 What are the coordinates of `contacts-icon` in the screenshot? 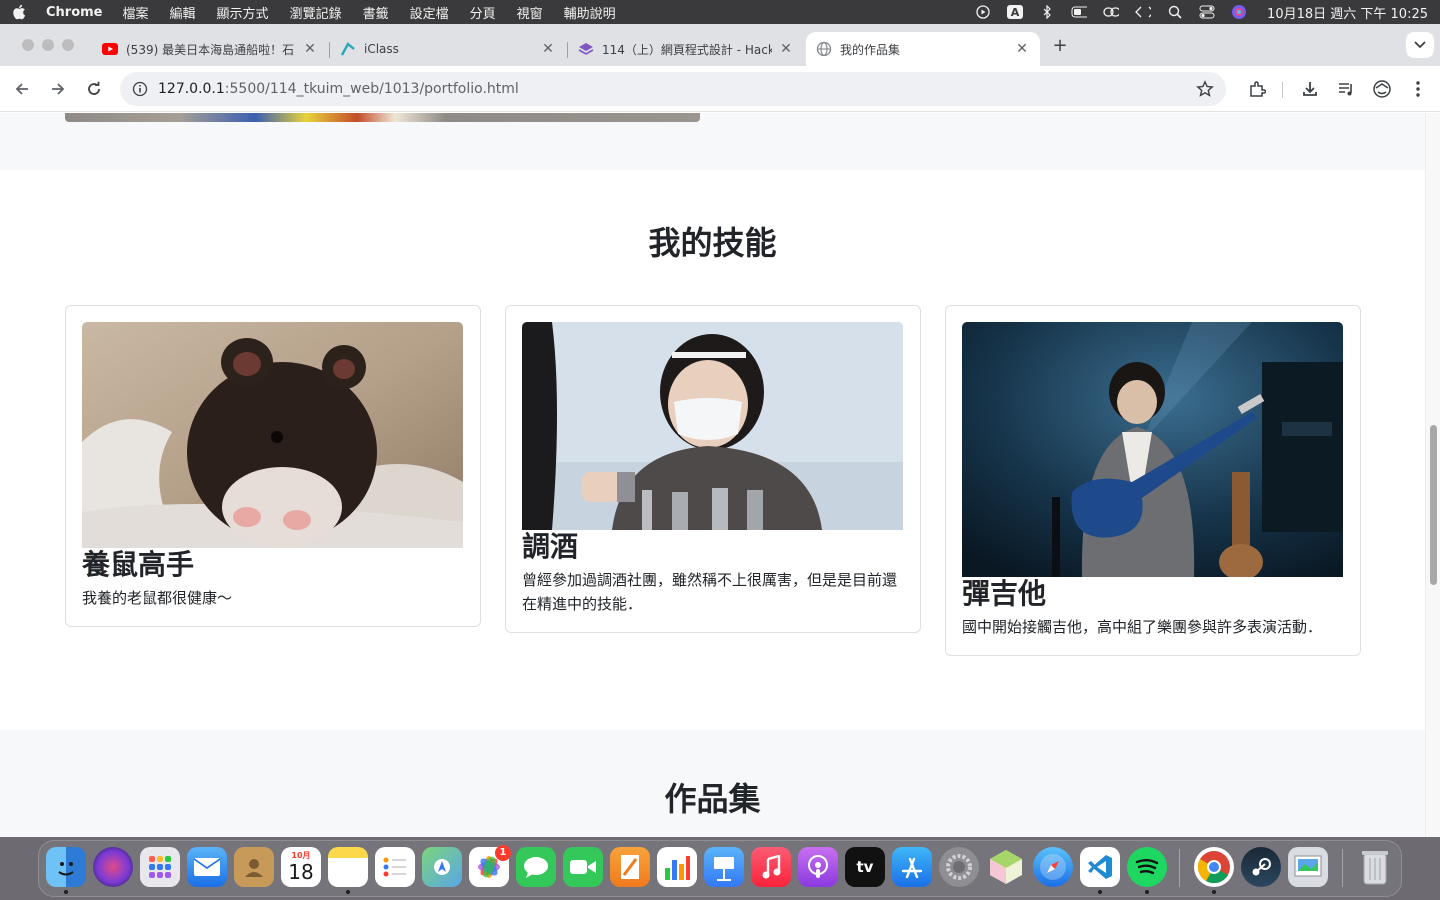 It's located at (254, 867).